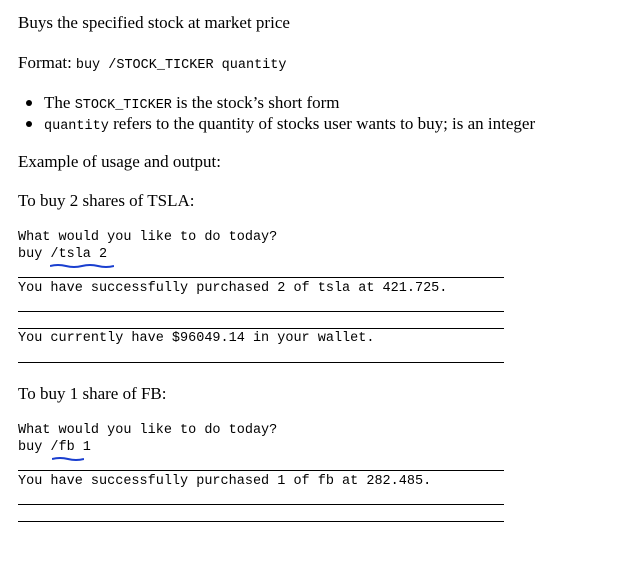 The image size is (637, 566). I want to click on format-line: Format: buy /STOCK_TICKER quantity, so click(152, 63).